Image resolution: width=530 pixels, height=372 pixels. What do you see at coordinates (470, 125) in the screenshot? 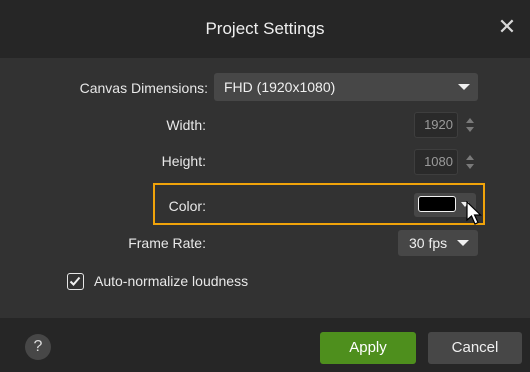
I see `width-stepper` at bounding box center [470, 125].